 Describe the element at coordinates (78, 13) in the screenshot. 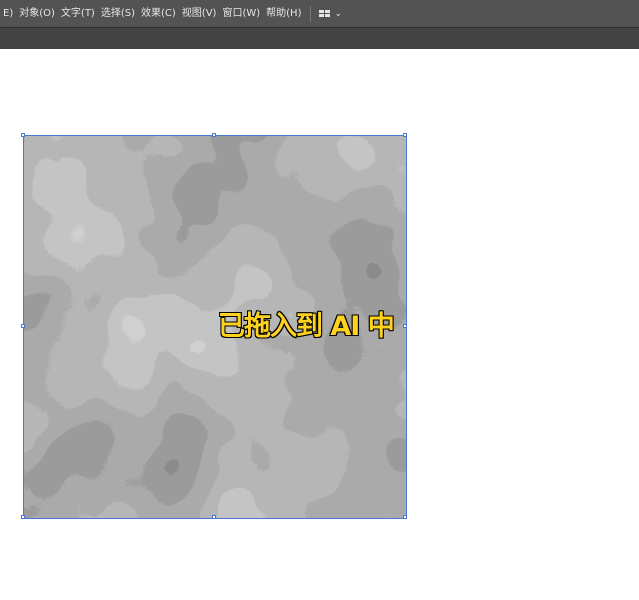

I see `menu-type: 文字(T)` at that location.